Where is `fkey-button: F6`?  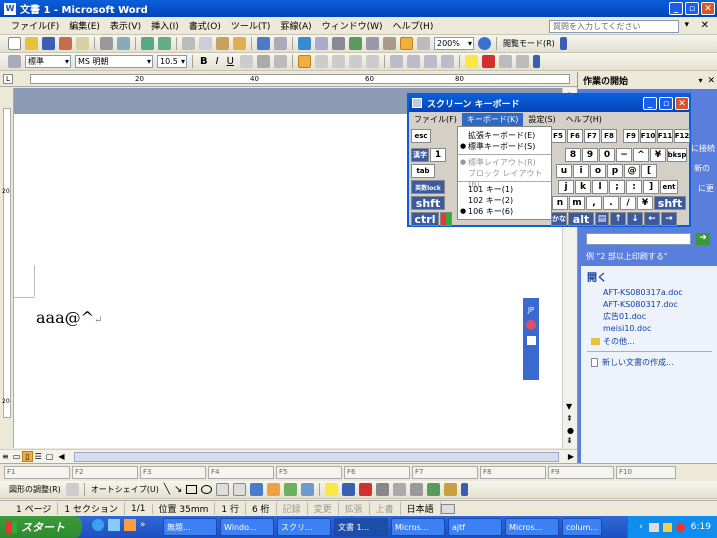 fkey-button: F6 is located at coordinates (377, 472).